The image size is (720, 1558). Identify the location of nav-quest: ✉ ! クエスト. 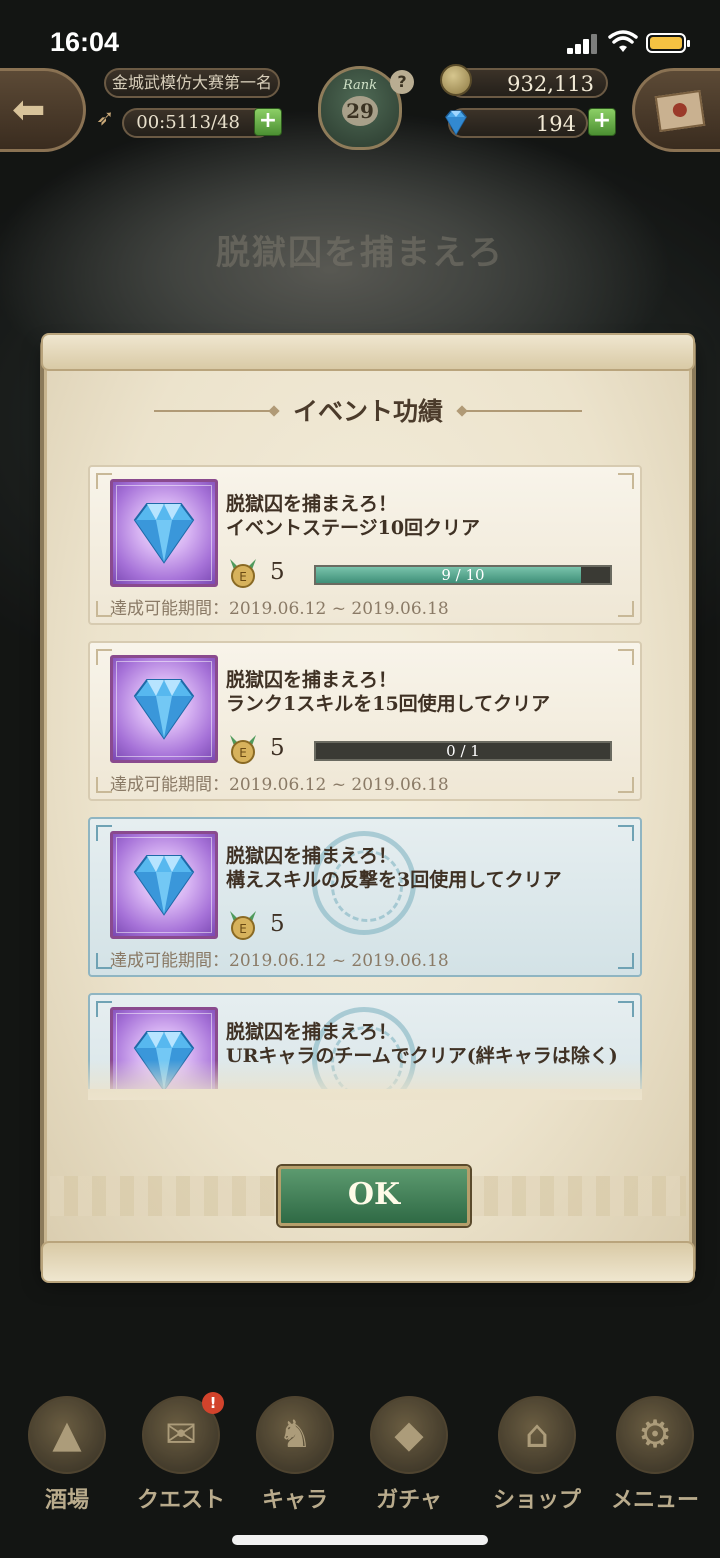
(181, 1453).